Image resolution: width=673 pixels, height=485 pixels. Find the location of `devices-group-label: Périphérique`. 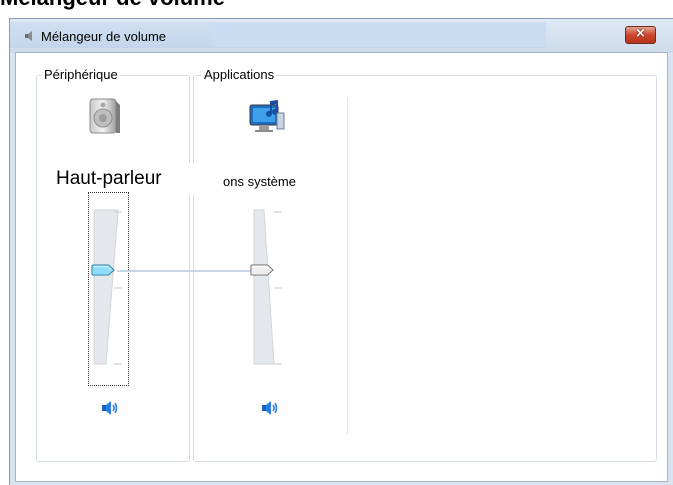

devices-group-label: Périphérique is located at coordinates (81, 74).